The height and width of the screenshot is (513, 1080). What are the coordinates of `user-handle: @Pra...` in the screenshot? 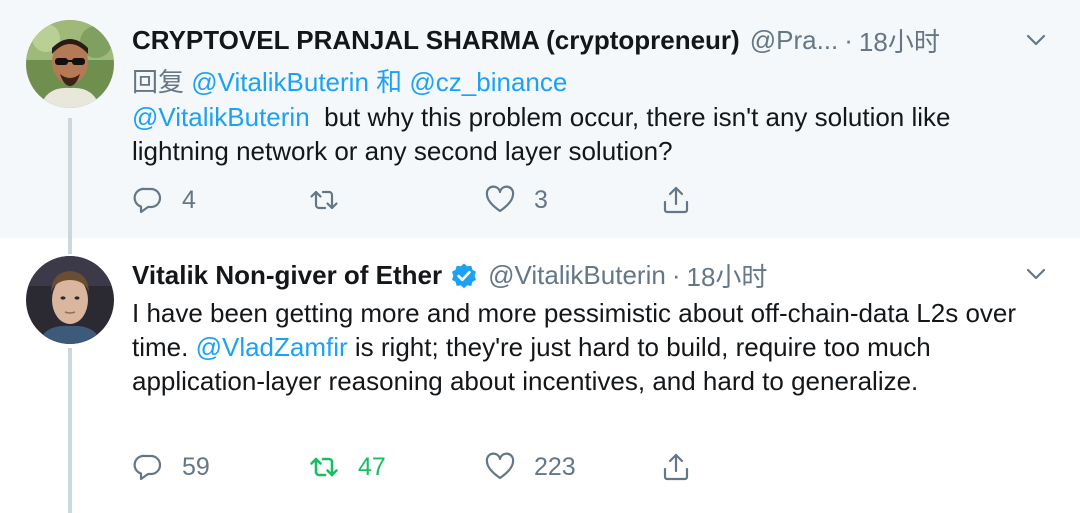 It's located at (794, 40).